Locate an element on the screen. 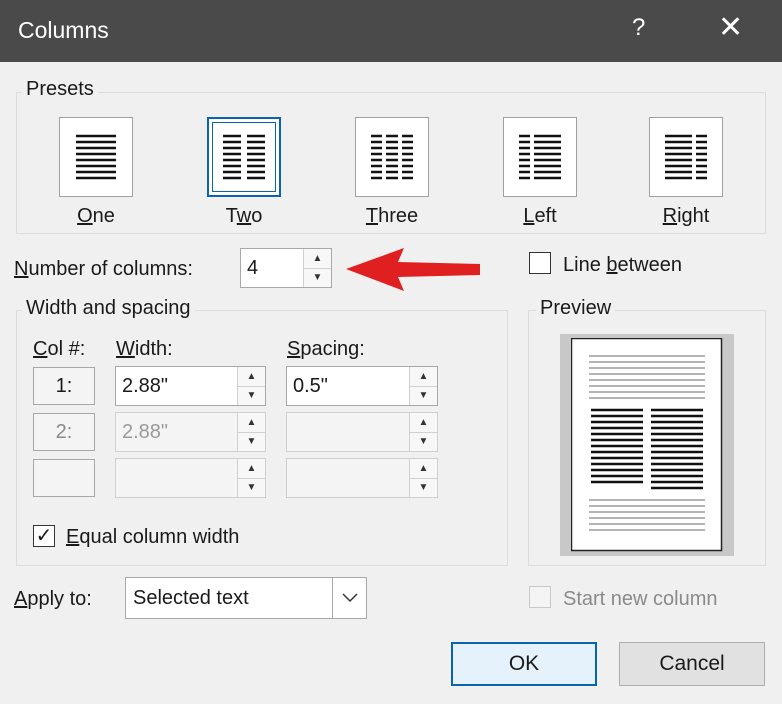  preset-one-button is located at coordinates (96, 157).